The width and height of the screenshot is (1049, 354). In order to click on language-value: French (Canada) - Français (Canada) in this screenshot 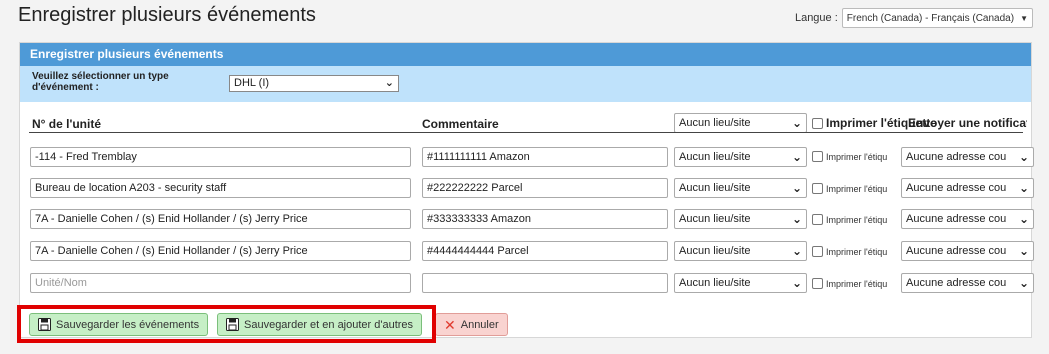, I will do `click(930, 18)`.